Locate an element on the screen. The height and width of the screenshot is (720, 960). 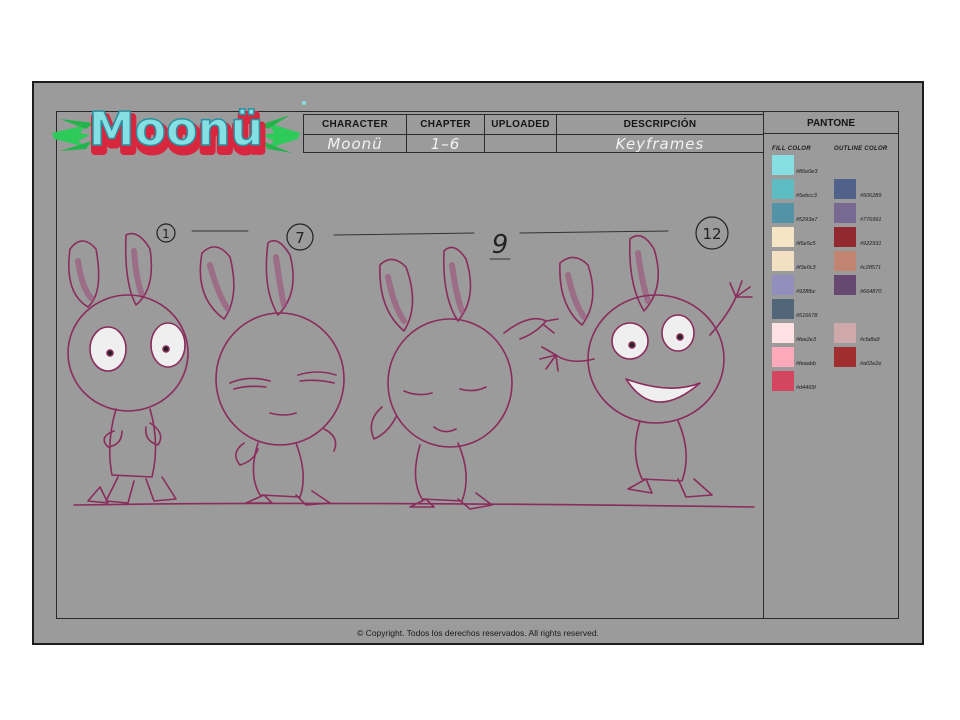
keyframe-number-1: 1 is located at coordinates (166, 234).